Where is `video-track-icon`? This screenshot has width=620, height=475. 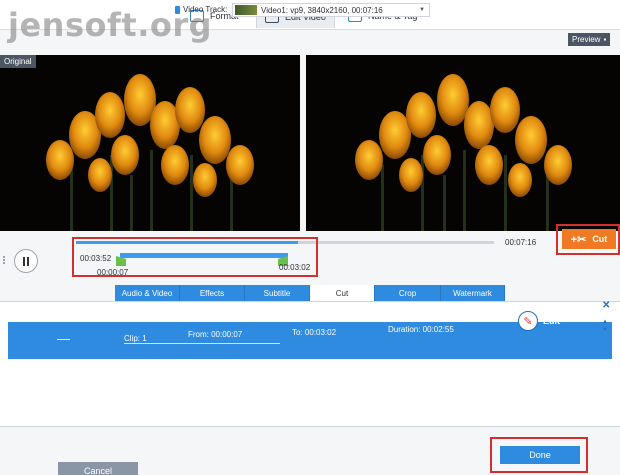 video-track-icon is located at coordinates (177, 9).